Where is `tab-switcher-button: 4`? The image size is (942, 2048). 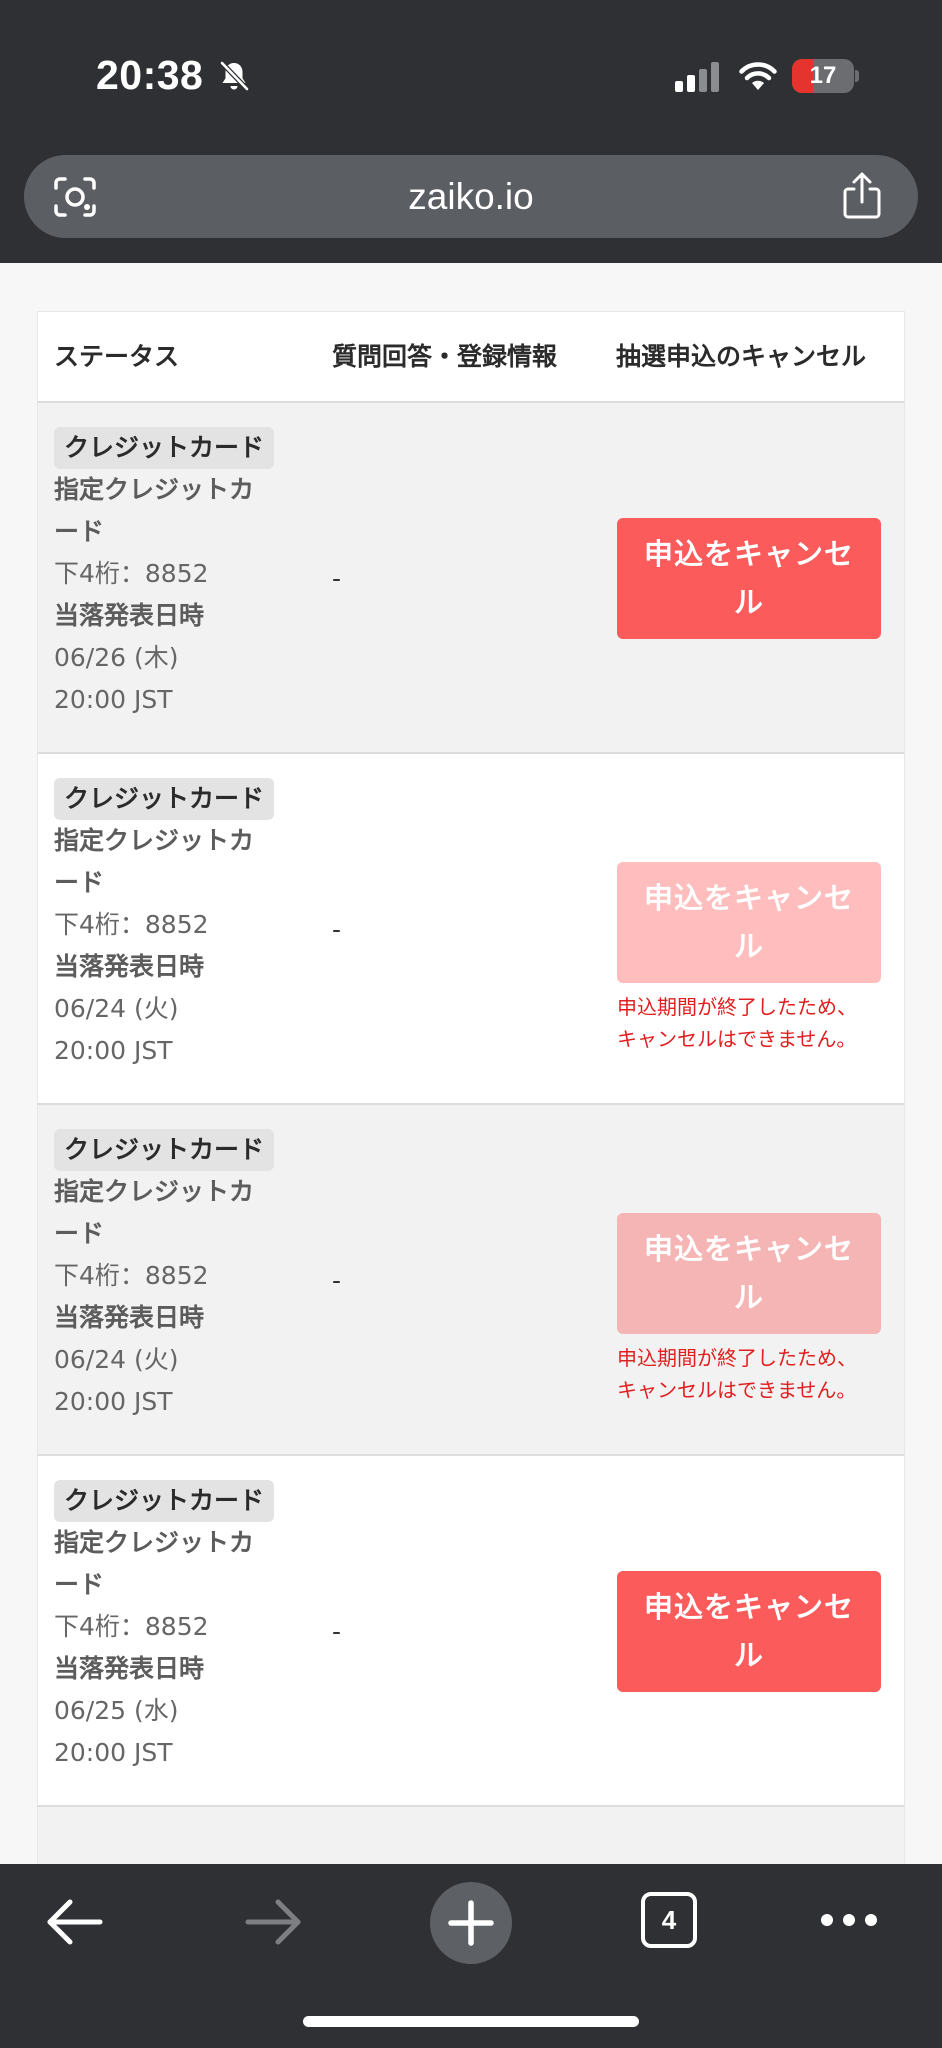 tab-switcher-button: 4 is located at coordinates (669, 1920).